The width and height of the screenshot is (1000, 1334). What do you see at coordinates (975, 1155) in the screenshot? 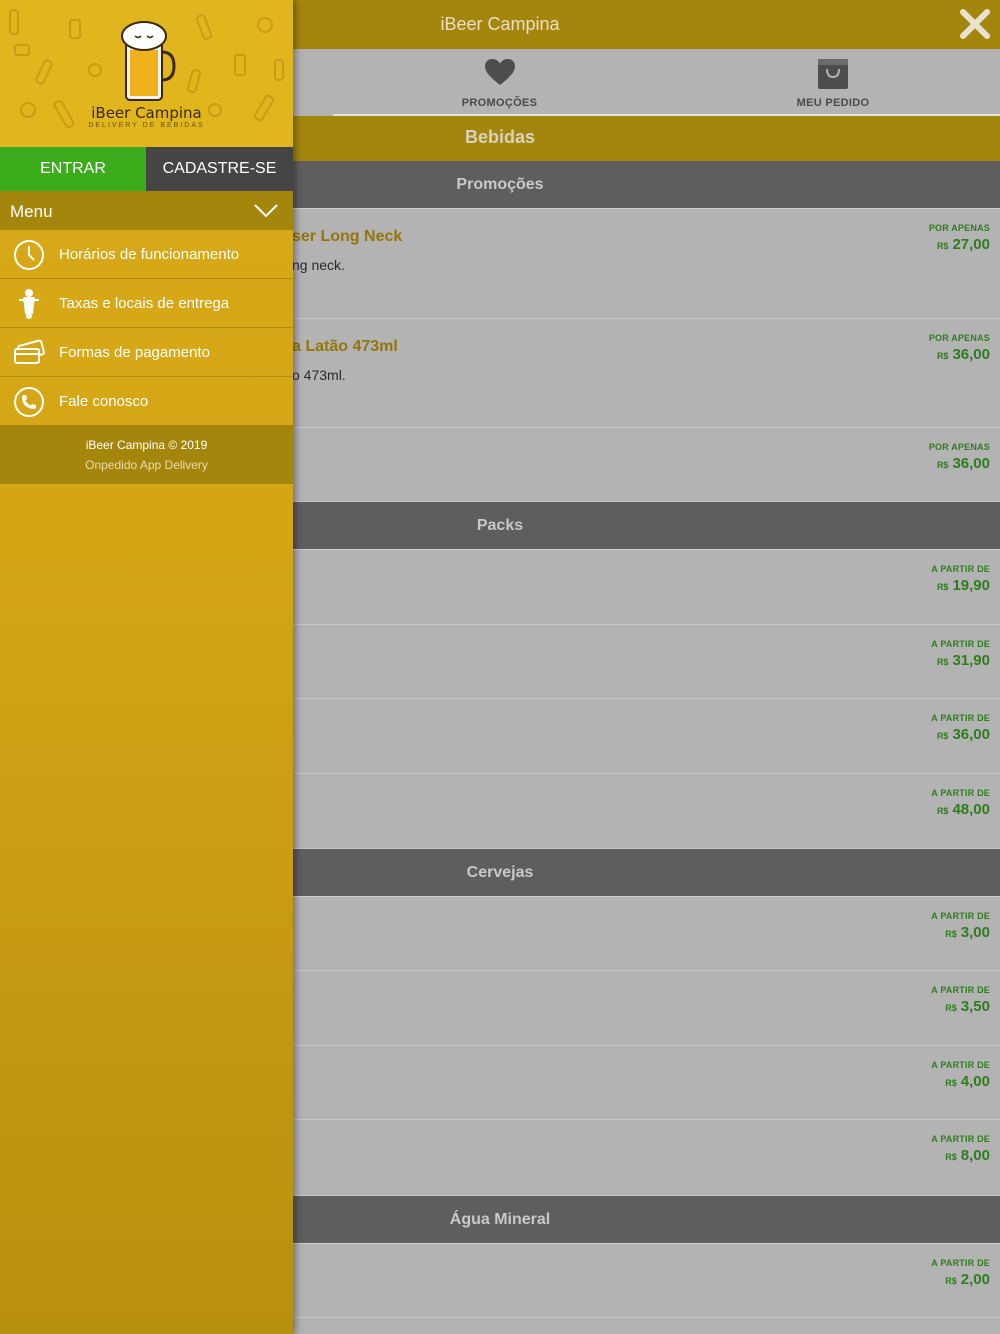
I see `price-value: 8,00` at bounding box center [975, 1155].